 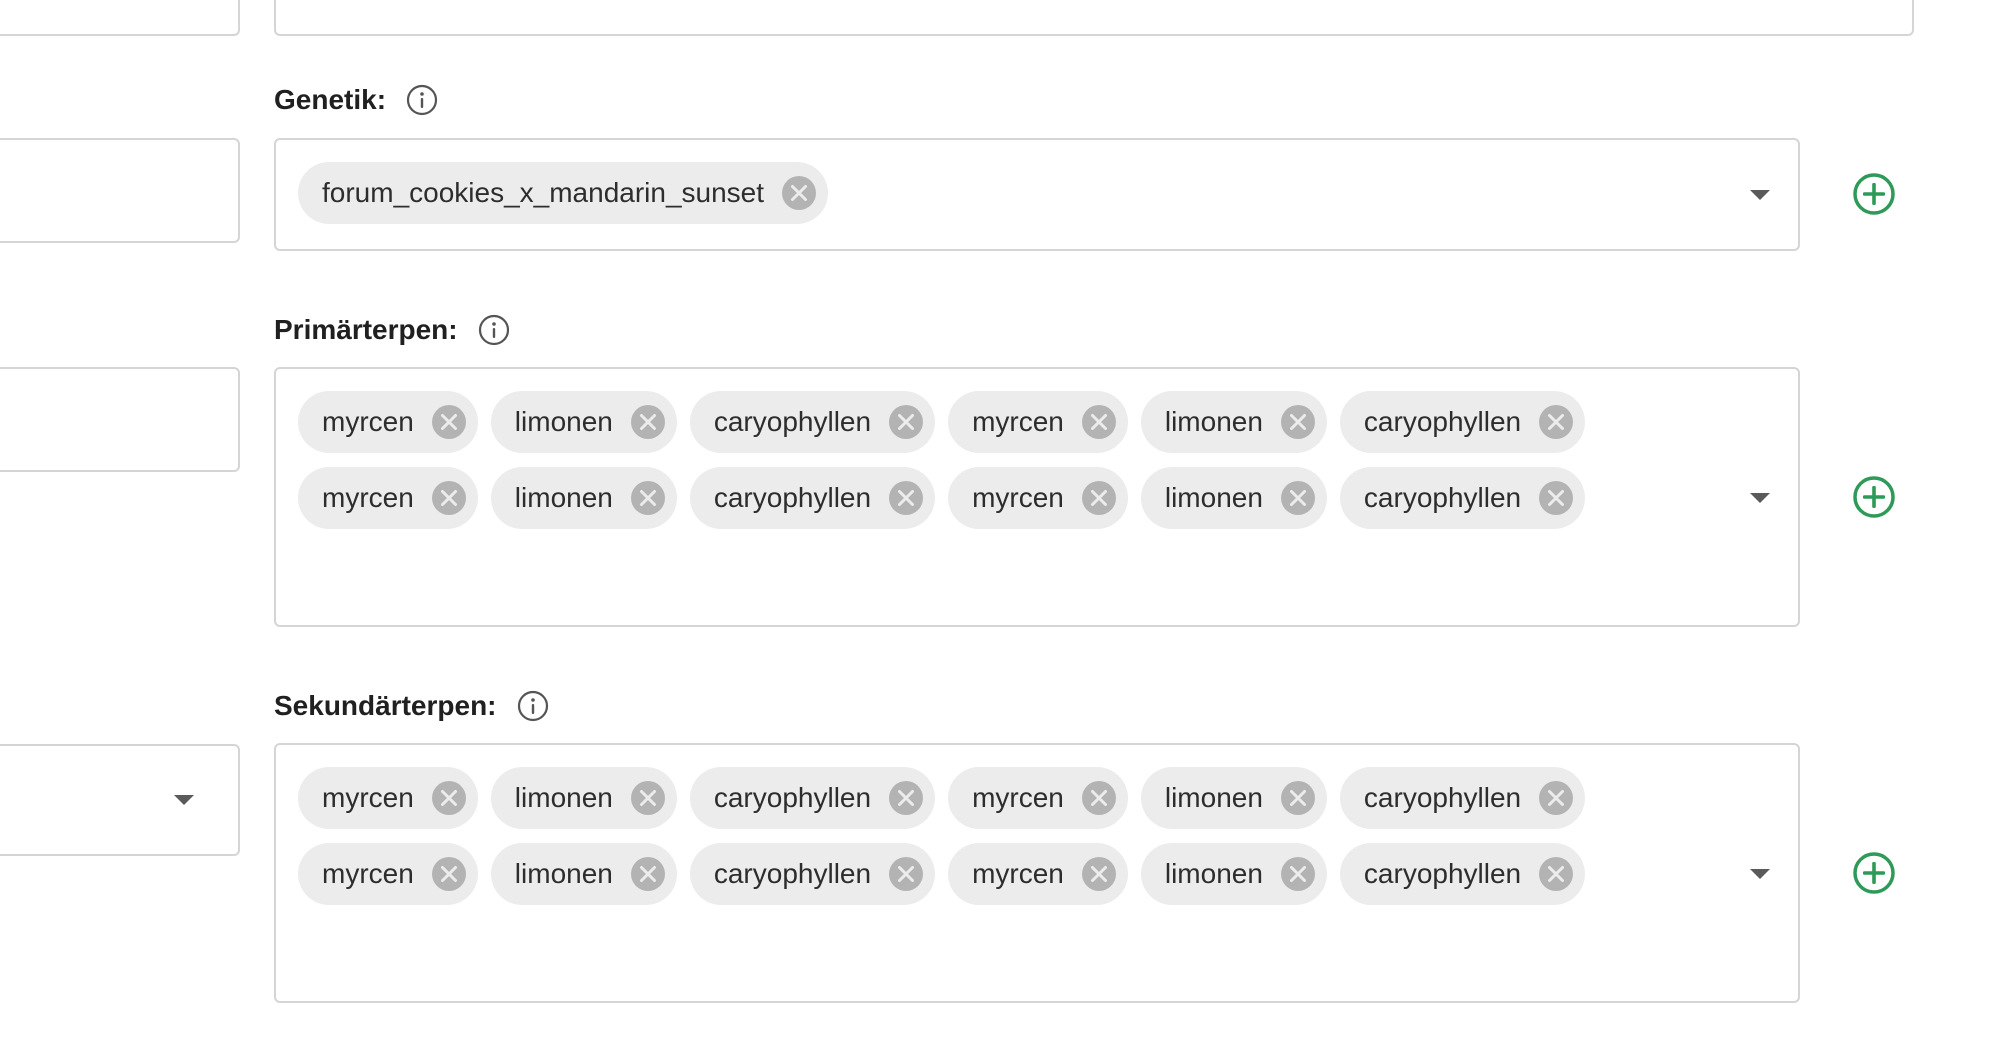 I want to click on genetik-label: Genetik:, so click(x=356, y=100).